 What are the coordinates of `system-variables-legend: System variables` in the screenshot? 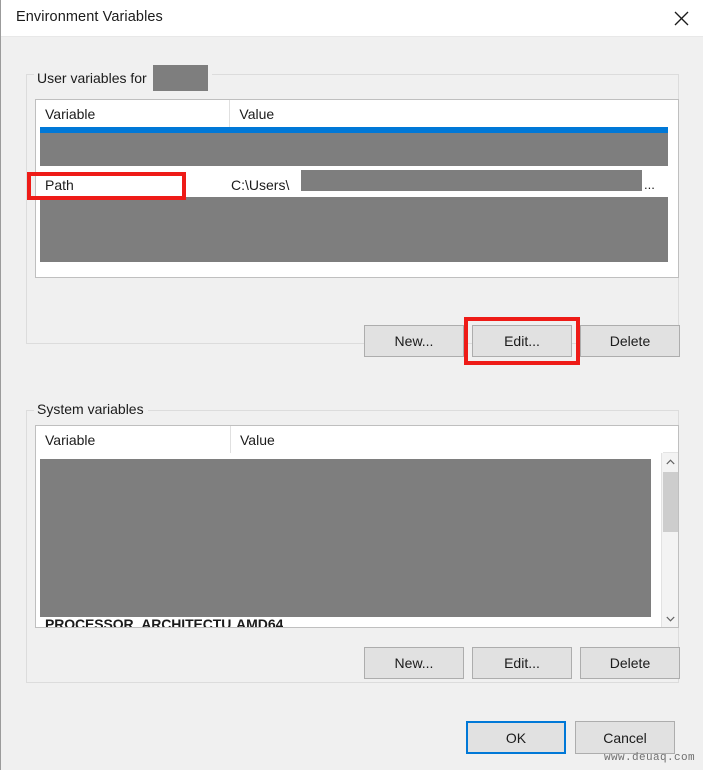 It's located at (91, 409).